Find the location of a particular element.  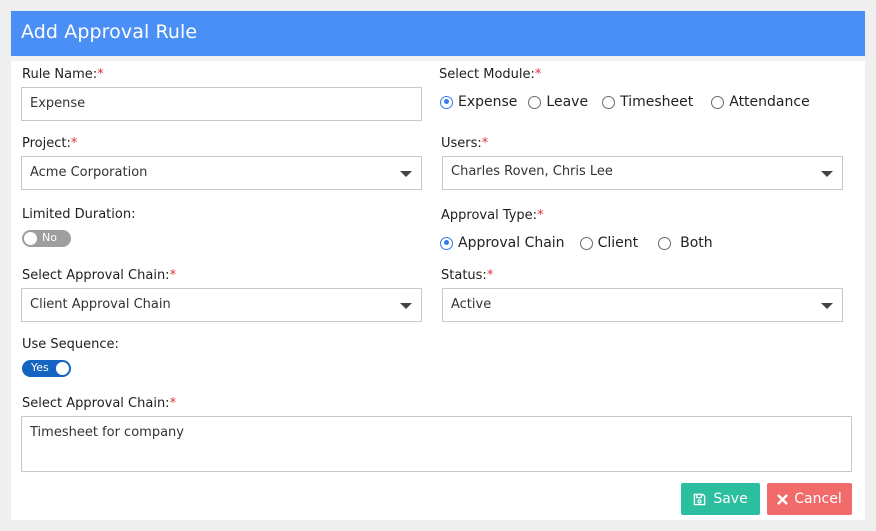

header-divider is located at coordinates (438, 58).